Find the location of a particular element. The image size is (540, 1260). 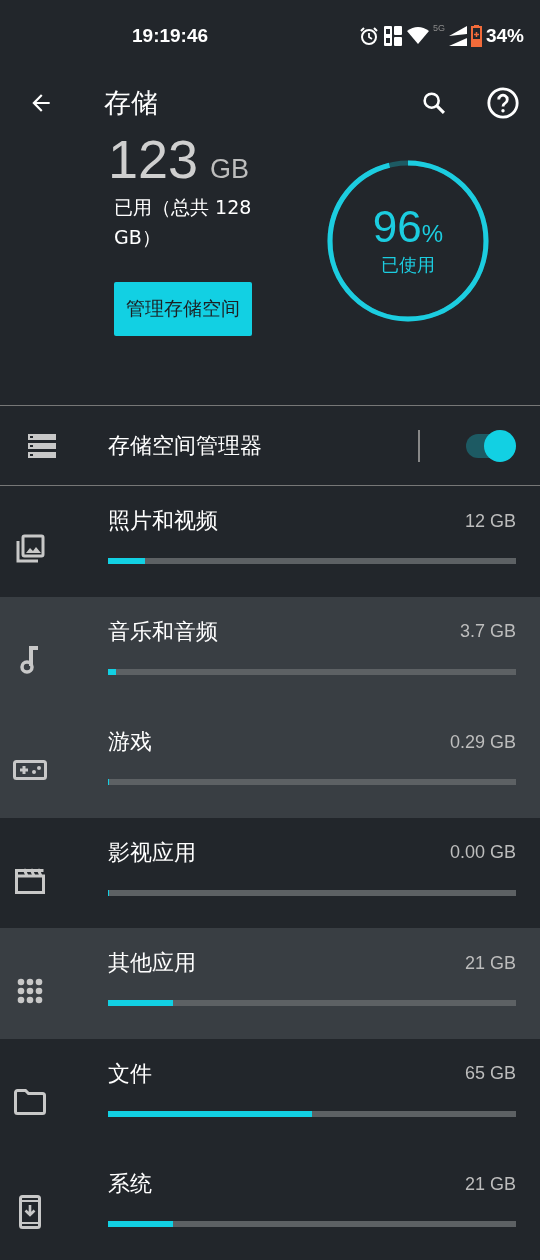

battery-icon is located at coordinates (476, 36).